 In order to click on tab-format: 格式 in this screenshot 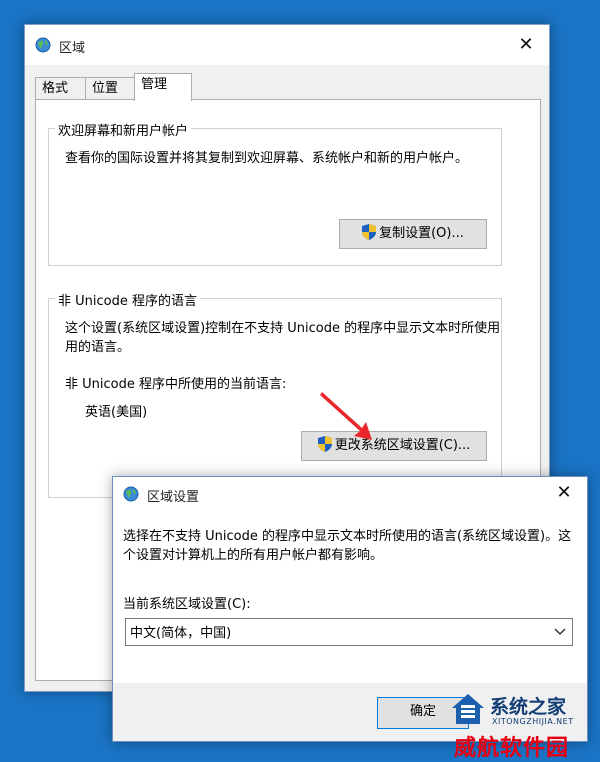, I will do `click(61, 88)`.